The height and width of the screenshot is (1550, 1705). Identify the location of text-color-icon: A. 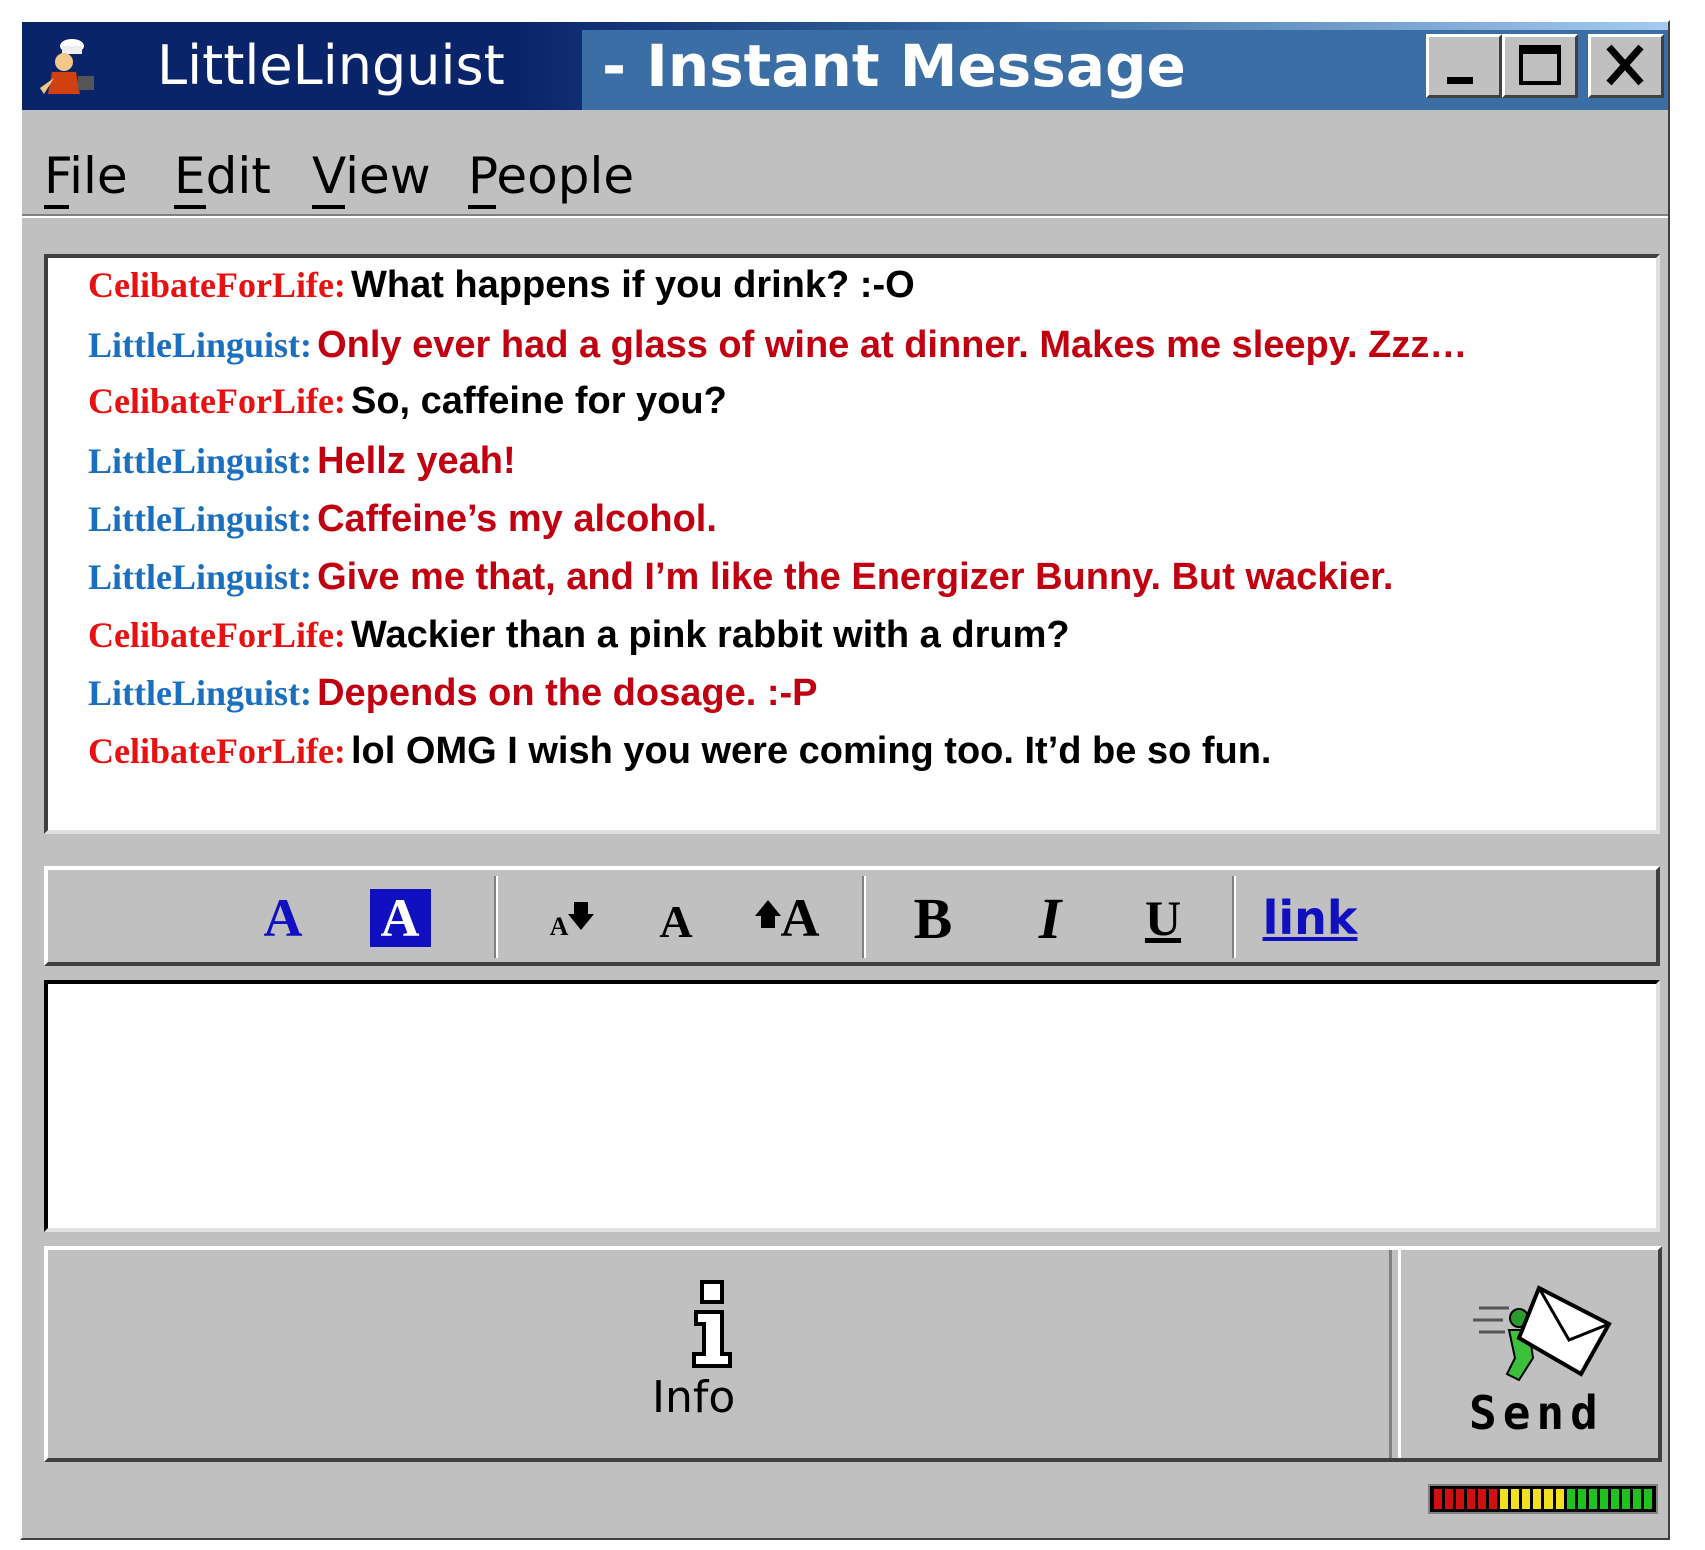
(283, 918).